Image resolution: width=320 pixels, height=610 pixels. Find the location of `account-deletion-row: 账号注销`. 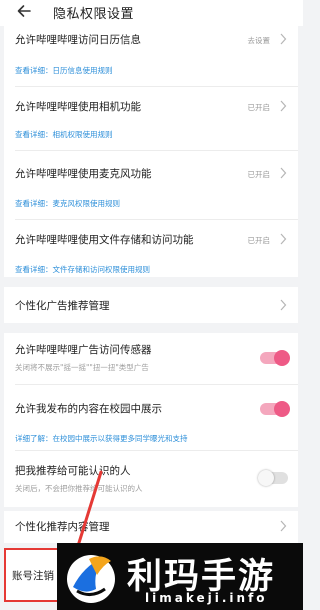

account-deletion-row: 账号注销 is located at coordinates (34, 575).